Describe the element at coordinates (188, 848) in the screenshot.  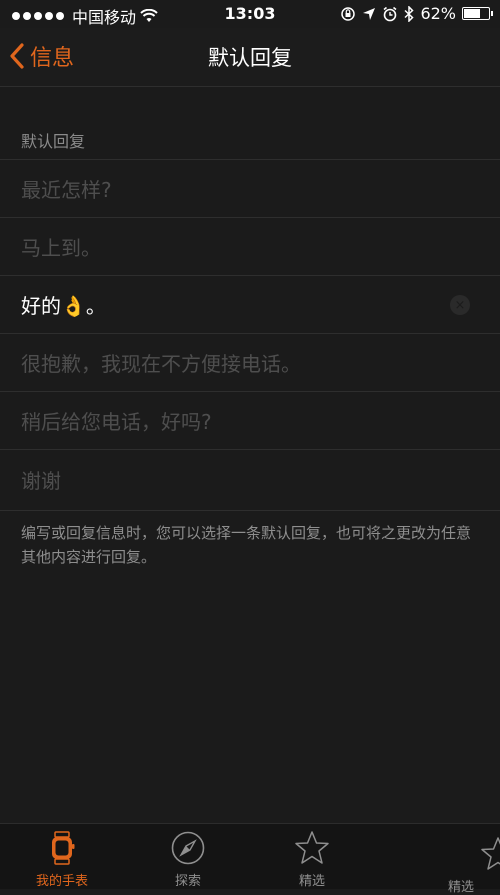
I see `compass-icon` at that location.